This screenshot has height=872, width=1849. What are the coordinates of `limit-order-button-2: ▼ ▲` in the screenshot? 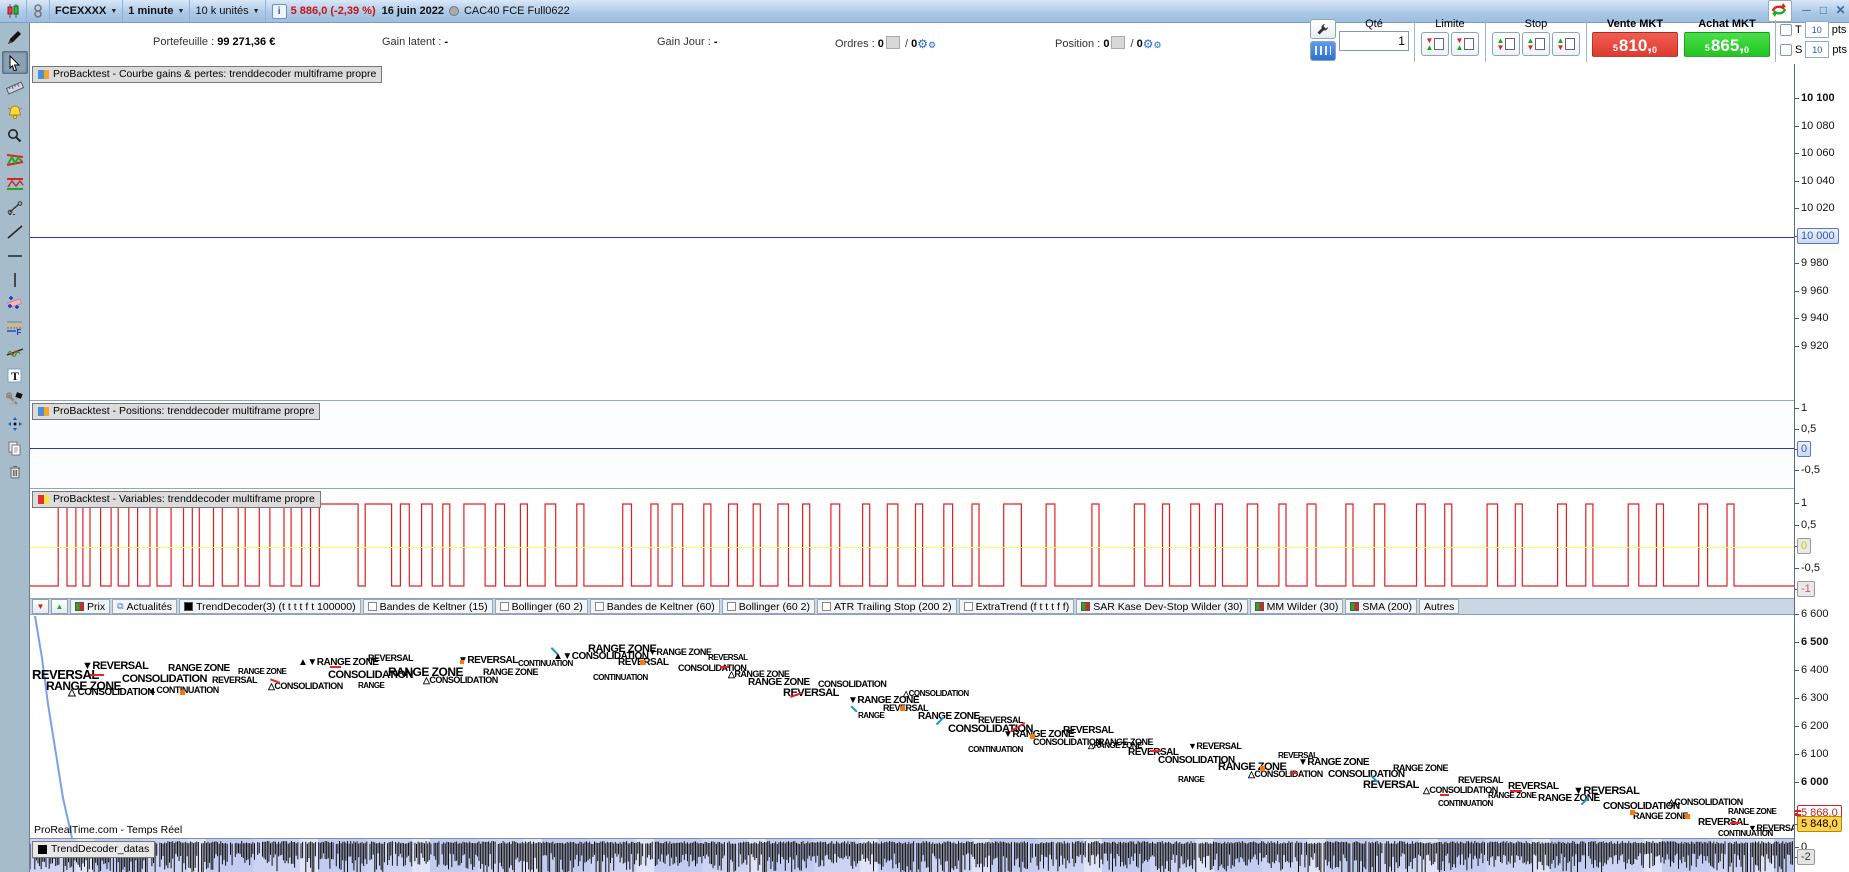 It's located at (1464, 44).